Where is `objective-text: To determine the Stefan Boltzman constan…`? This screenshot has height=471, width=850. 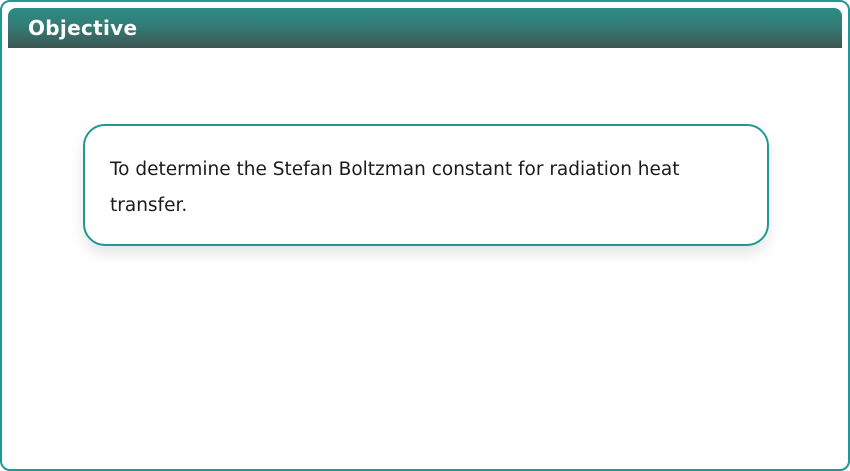 objective-text: To determine the Stefan Boltzman constan… is located at coordinates (395, 187).